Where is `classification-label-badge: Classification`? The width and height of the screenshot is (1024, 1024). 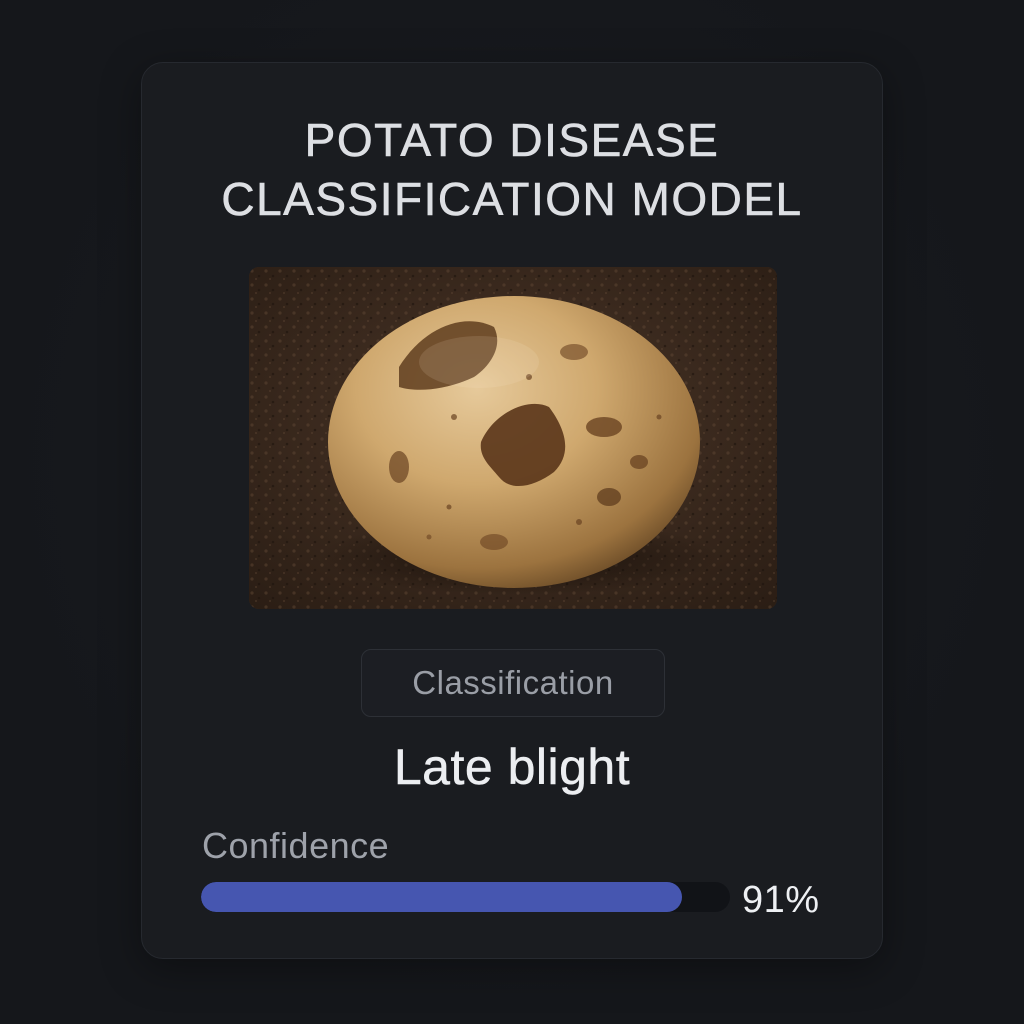 classification-label-badge: Classification is located at coordinates (513, 683).